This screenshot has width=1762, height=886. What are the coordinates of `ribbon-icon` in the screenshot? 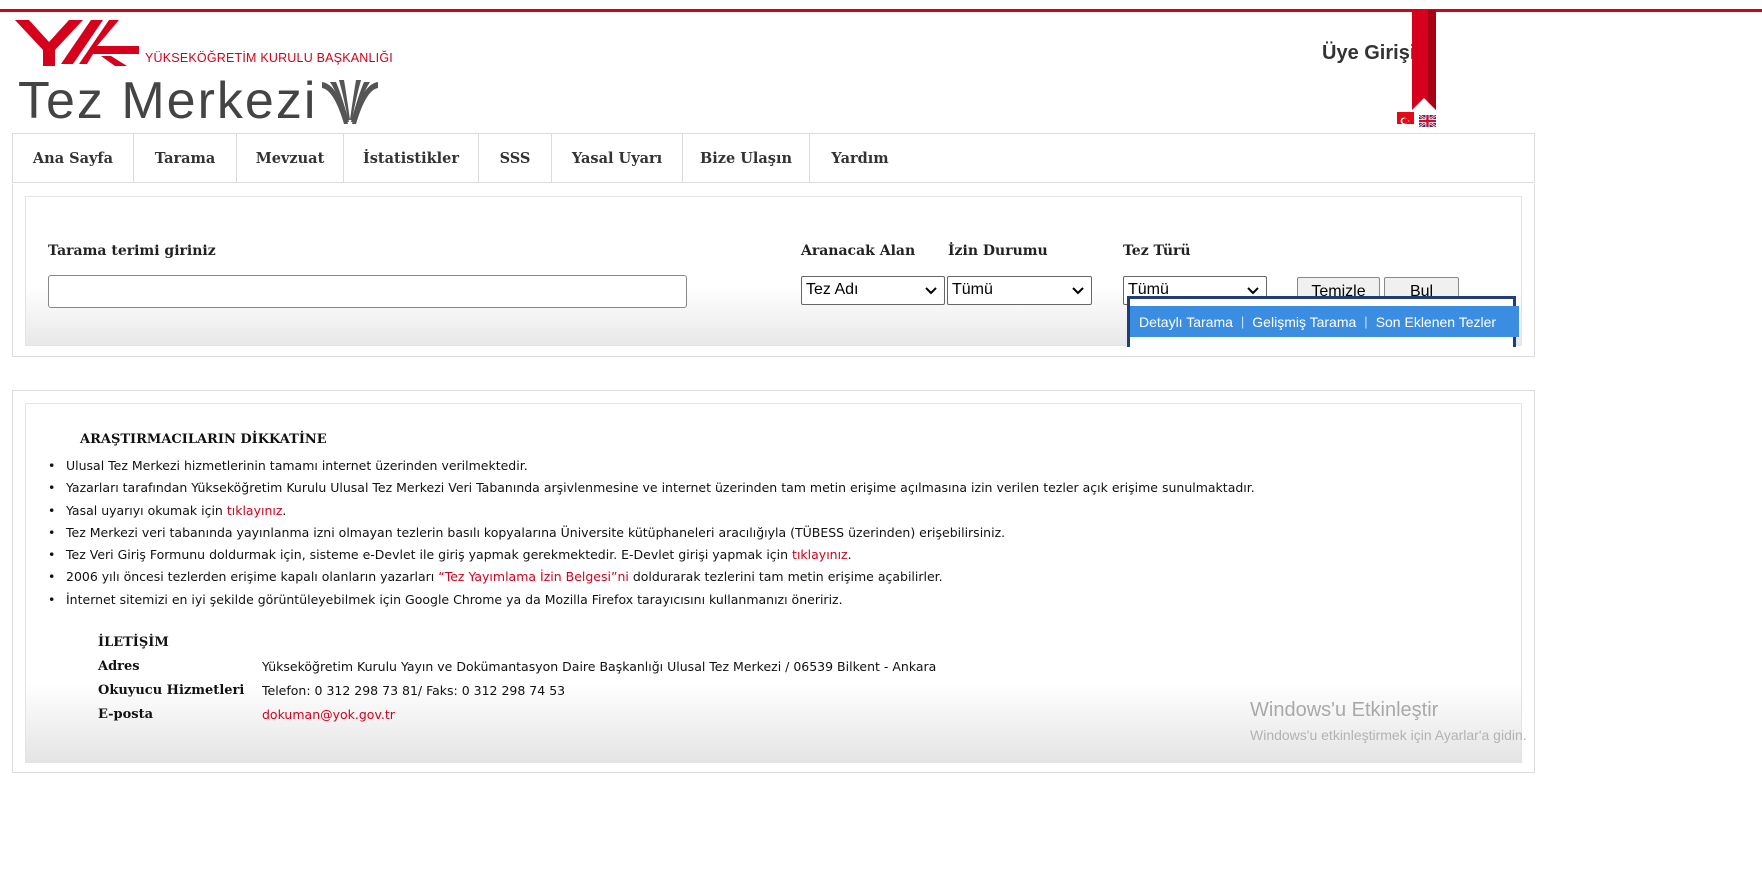 It's located at (1424, 60).